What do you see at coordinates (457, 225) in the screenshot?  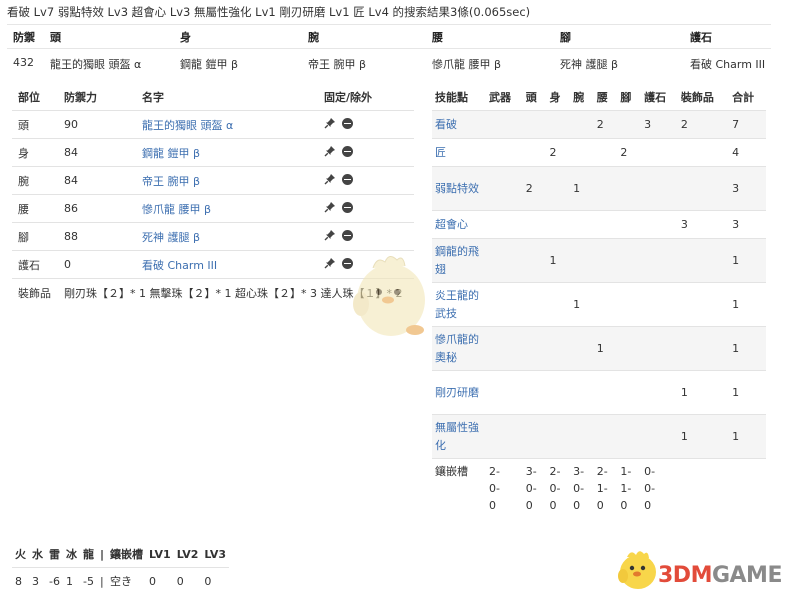 I see `skill-name-link: 超會心` at bounding box center [457, 225].